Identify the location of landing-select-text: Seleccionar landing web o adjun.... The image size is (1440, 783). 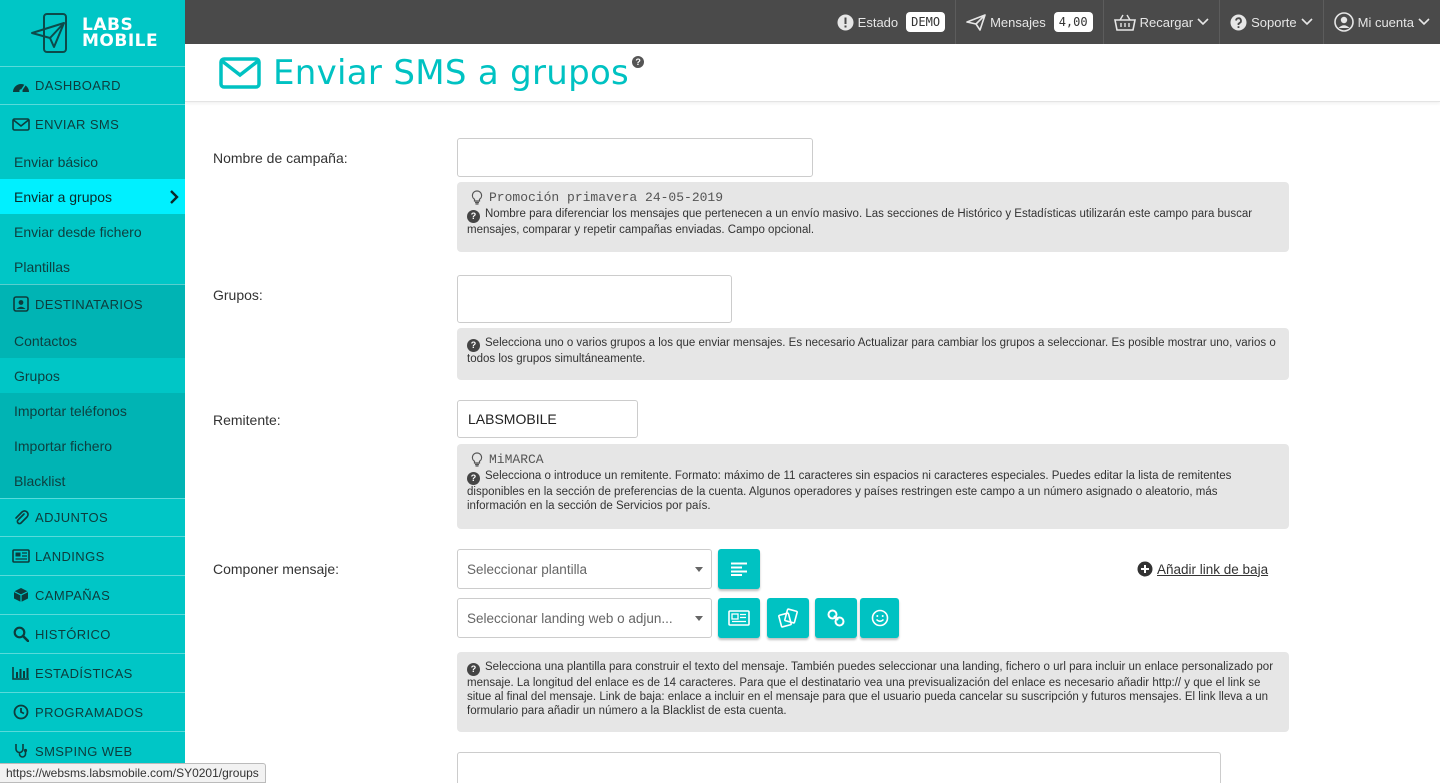
(570, 618).